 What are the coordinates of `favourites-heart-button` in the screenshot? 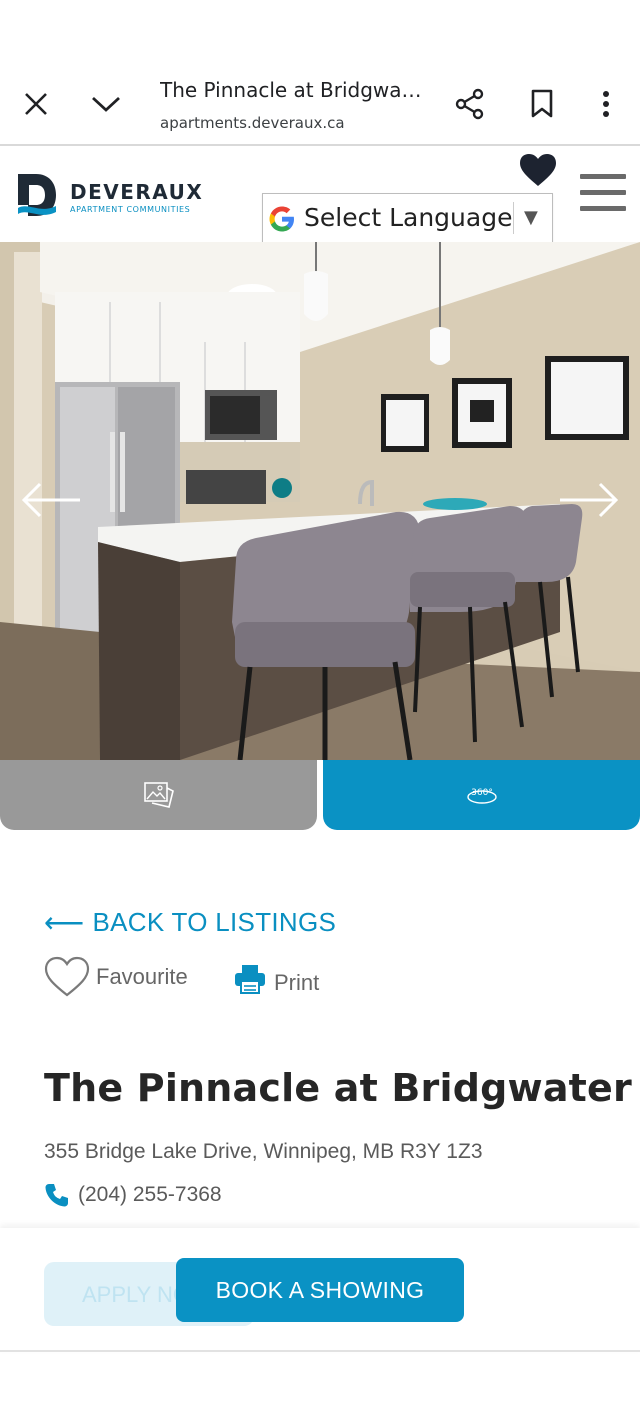 It's located at (538, 170).